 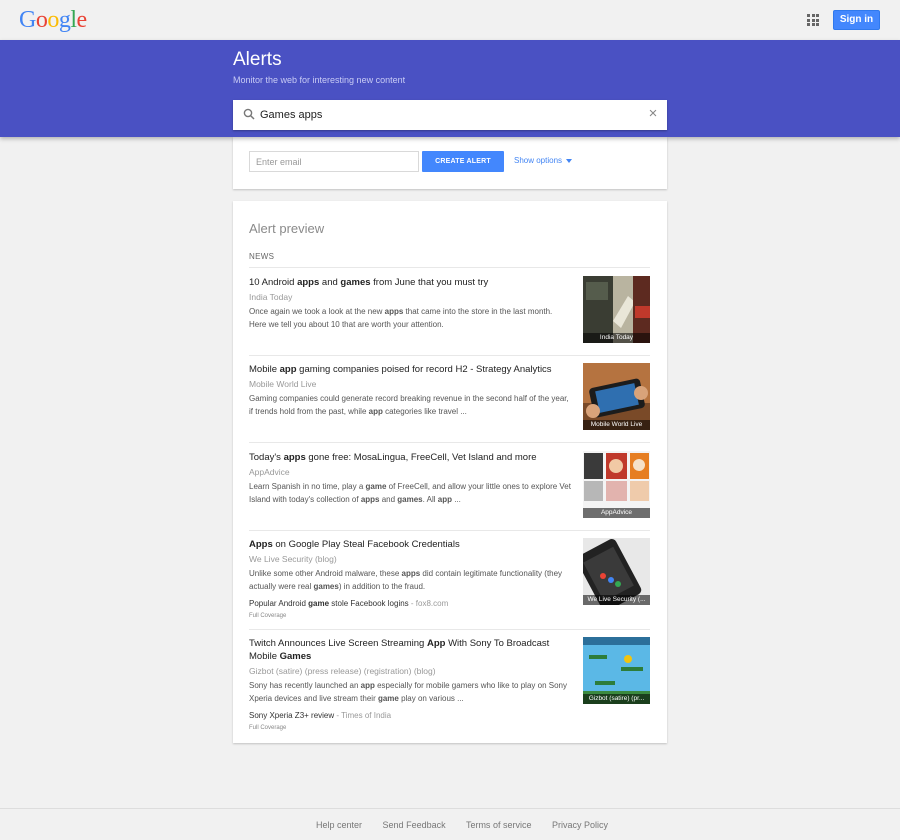 I want to click on article-source: Mobile World Live, so click(x=283, y=384).